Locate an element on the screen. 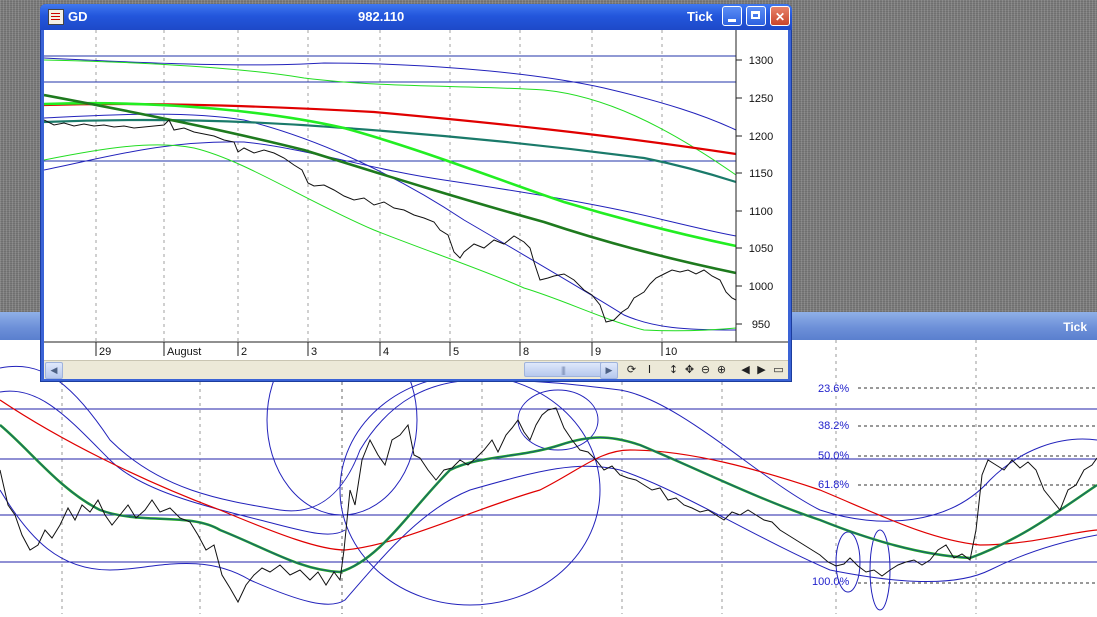  x-label-9: 9 is located at coordinates (598, 352).